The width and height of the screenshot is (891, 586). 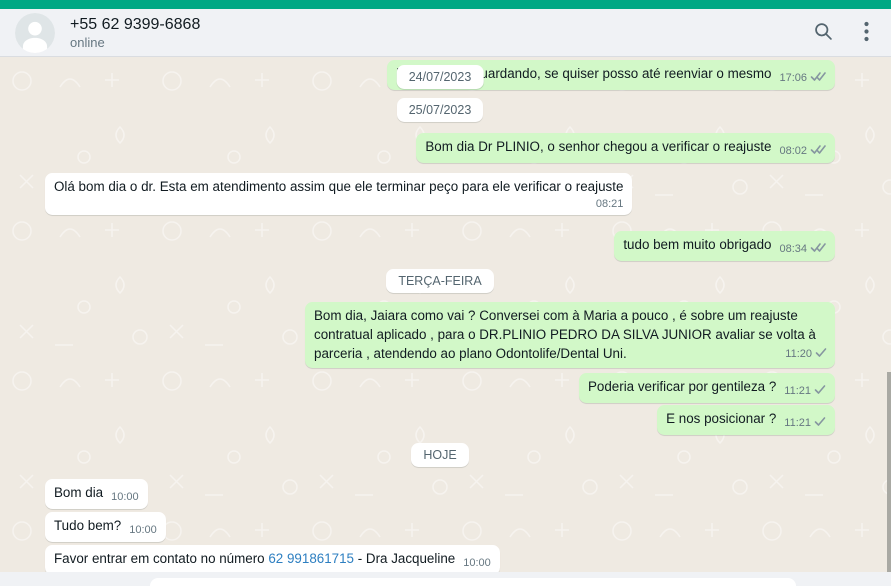 I want to click on contact-info: +55 62 9399-6868 online, so click(x=440, y=32).